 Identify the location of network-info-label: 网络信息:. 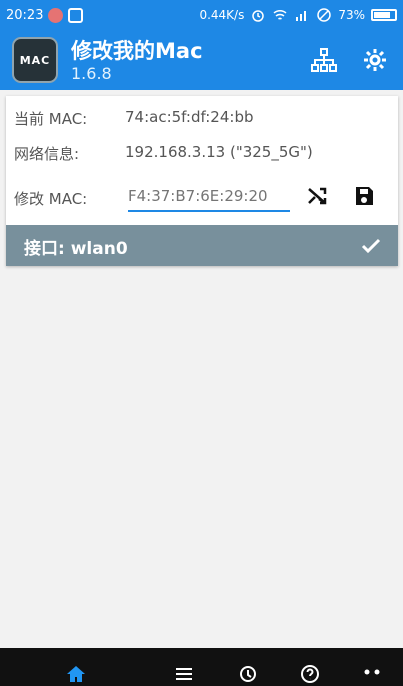
(47, 154).